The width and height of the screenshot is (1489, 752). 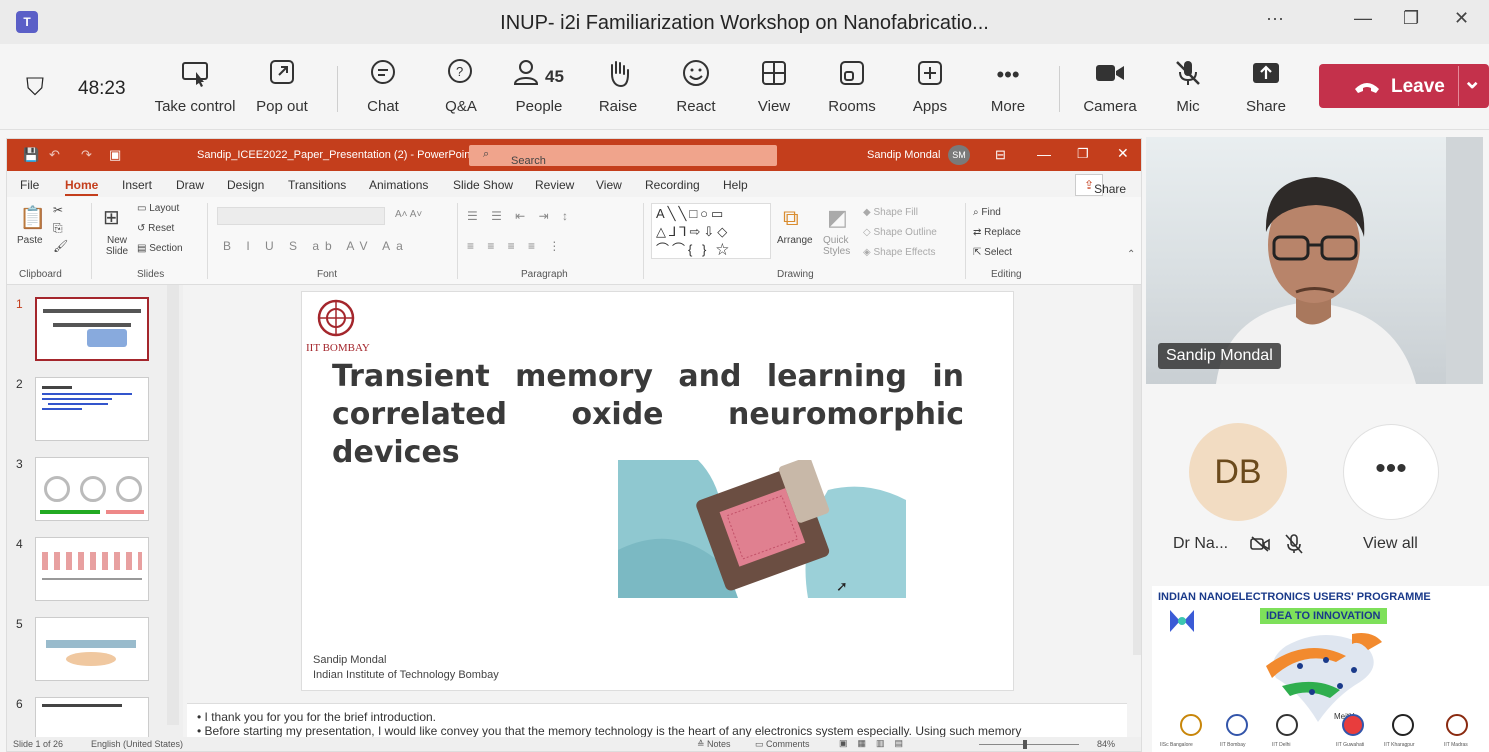 What do you see at coordinates (398, 185) in the screenshot?
I see `tab-animations: Animations` at bounding box center [398, 185].